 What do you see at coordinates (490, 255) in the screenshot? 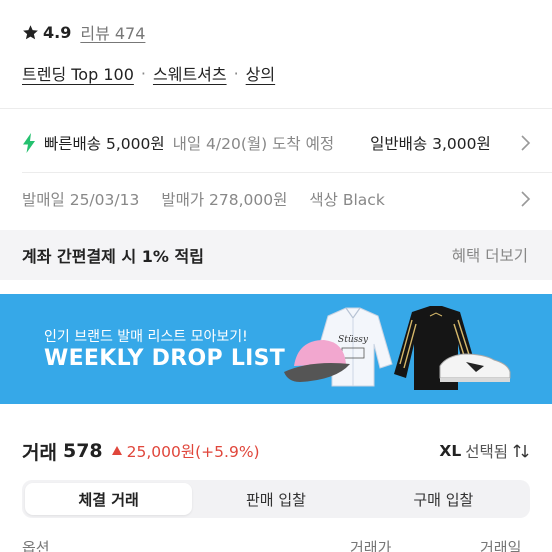
I see `benefit-more-link: 혜택 더보기` at bounding box center [490, 255].